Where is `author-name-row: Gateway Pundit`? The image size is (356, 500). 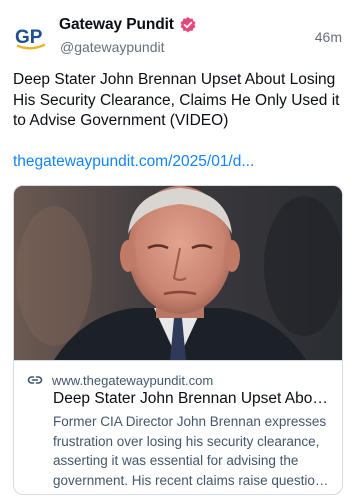 author-name-row: Gateway Pundit is located at coordinates (128, 25).